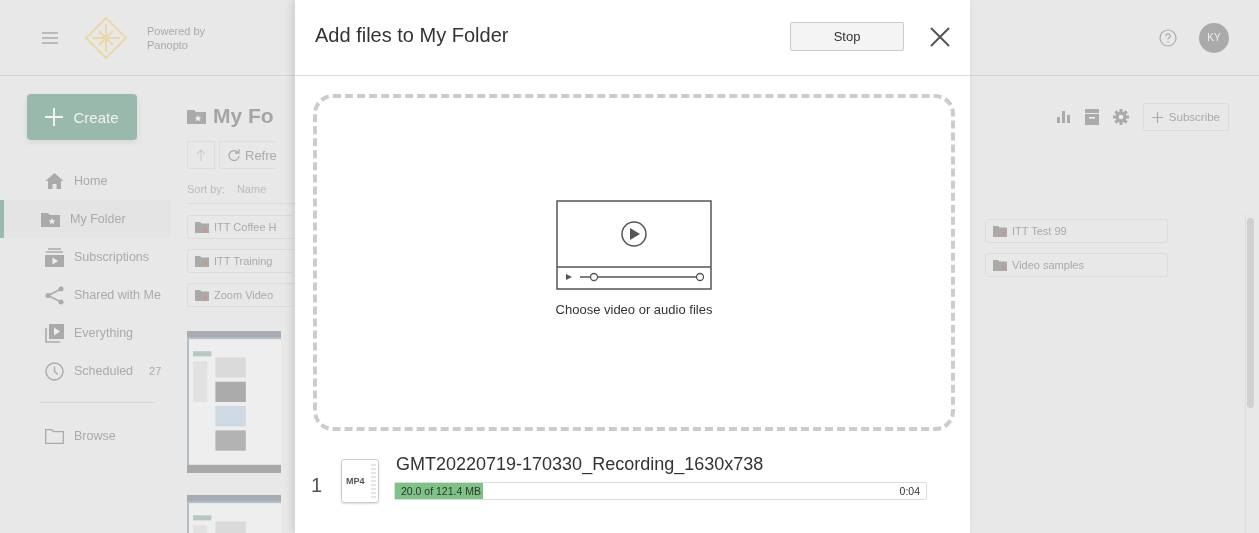  What do you see at coordinates (580, 464) in the screenshot?
I see `file-name: GMT20220719-170330_Recording_1630x738` at bounding box center [580, 464].